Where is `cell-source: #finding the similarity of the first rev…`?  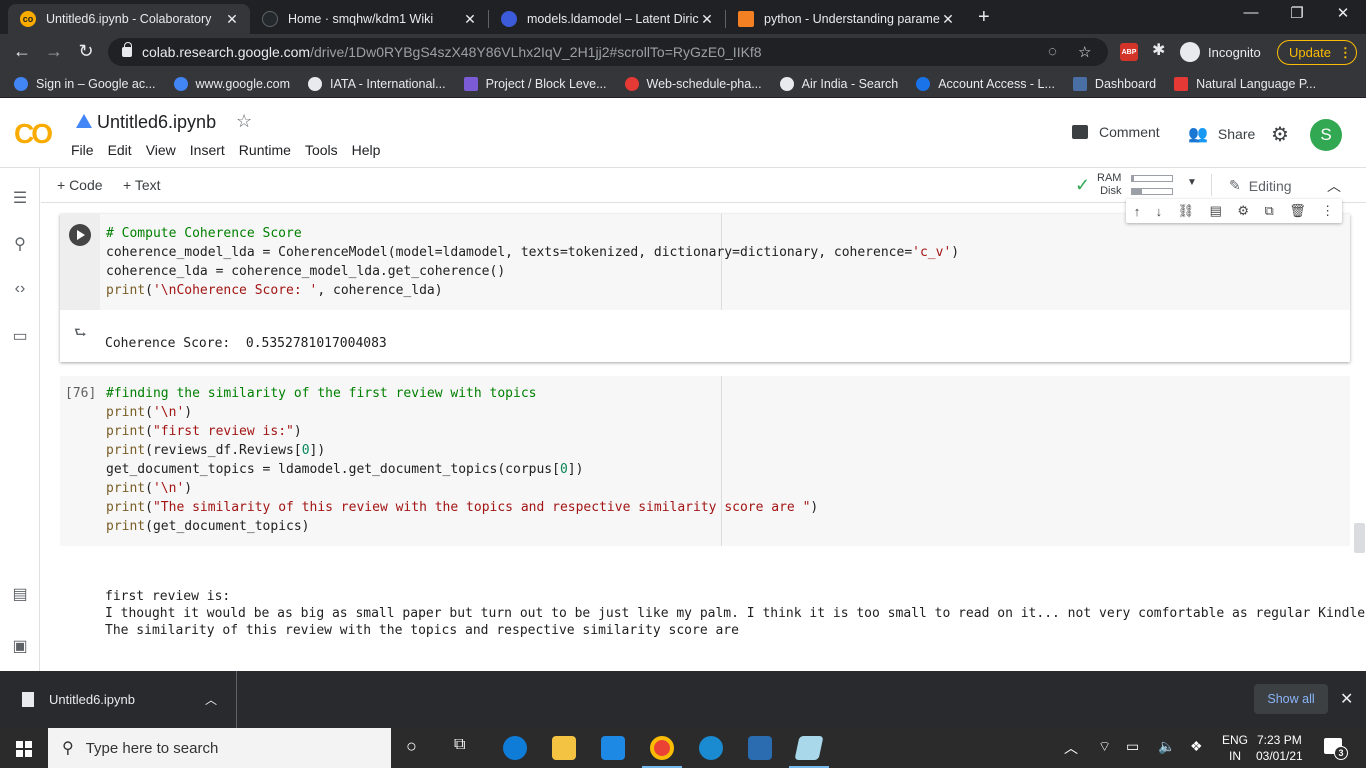
cell-source: #finding the similarity of the first rev… is located at coordinates (462, 460).